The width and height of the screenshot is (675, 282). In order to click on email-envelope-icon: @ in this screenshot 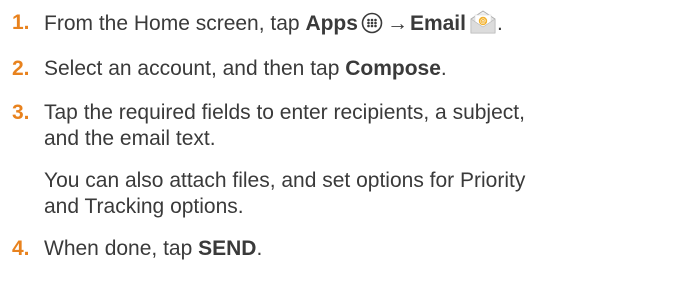, I will do `click(483, 22)`.